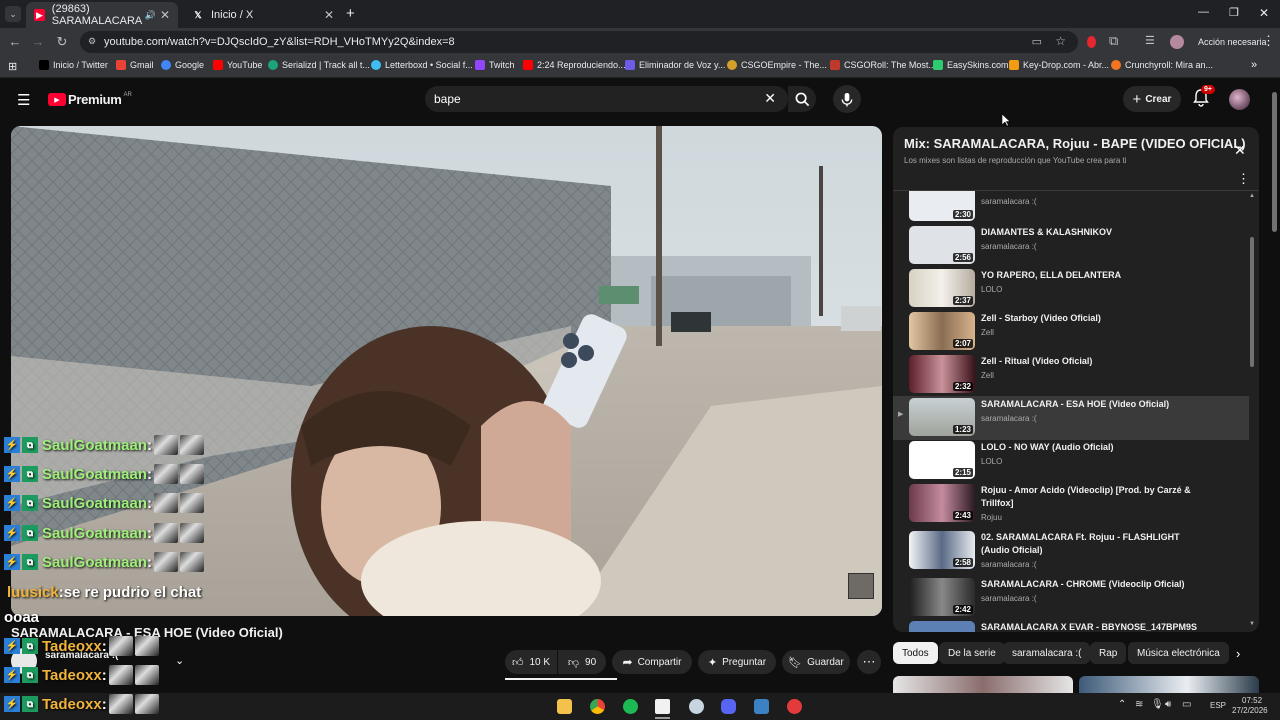  I want to click on steam-icon, so click(696, 706).